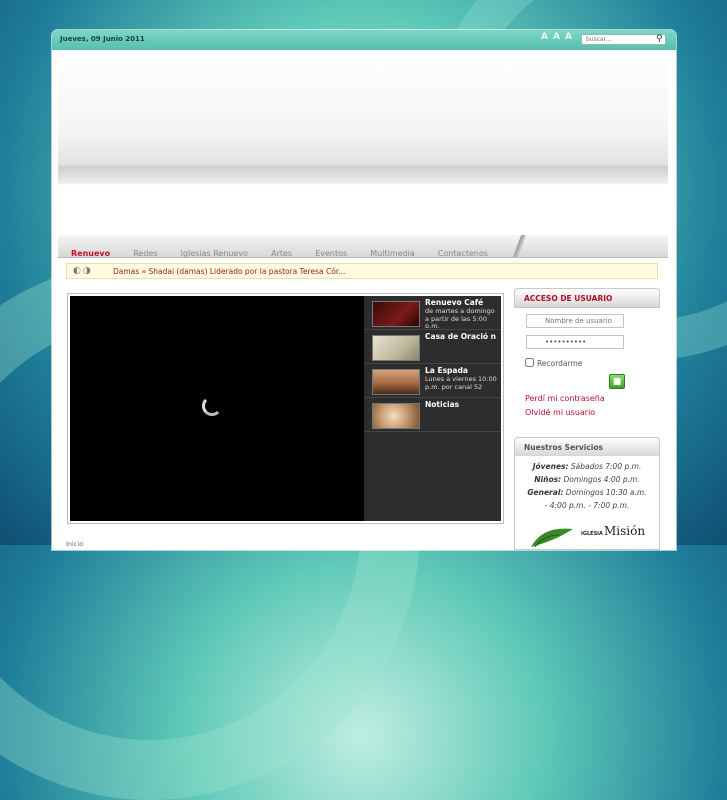 Image resolution: width=727 pixels, height=800 pixels. I want to click on nav-item-renuevo: Renuevo, so click(90, 253).